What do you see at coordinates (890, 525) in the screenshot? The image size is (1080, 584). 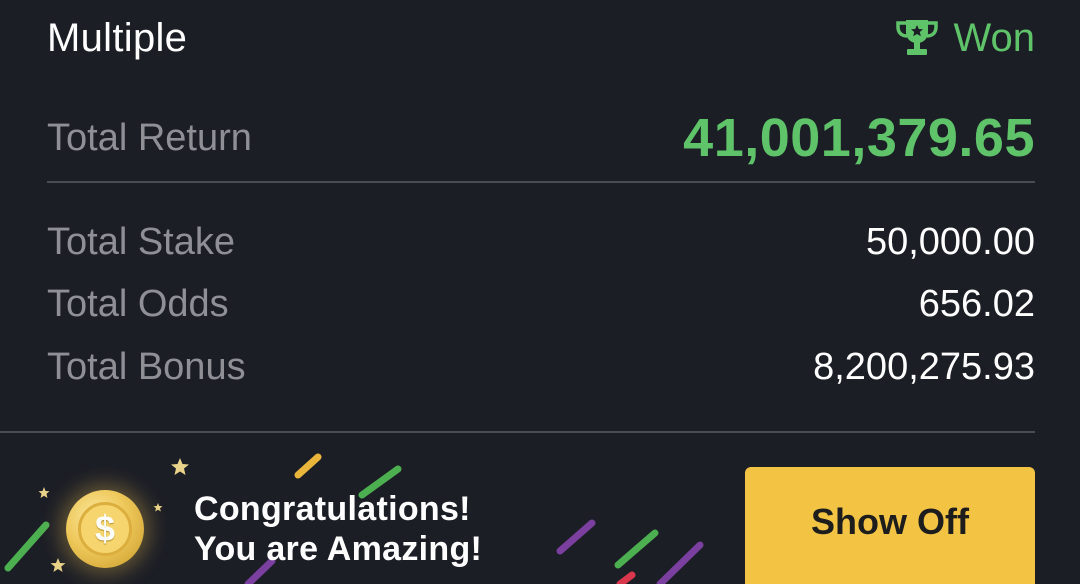 I see `show-off-button: Show Off` at bounding box center [890, 525].